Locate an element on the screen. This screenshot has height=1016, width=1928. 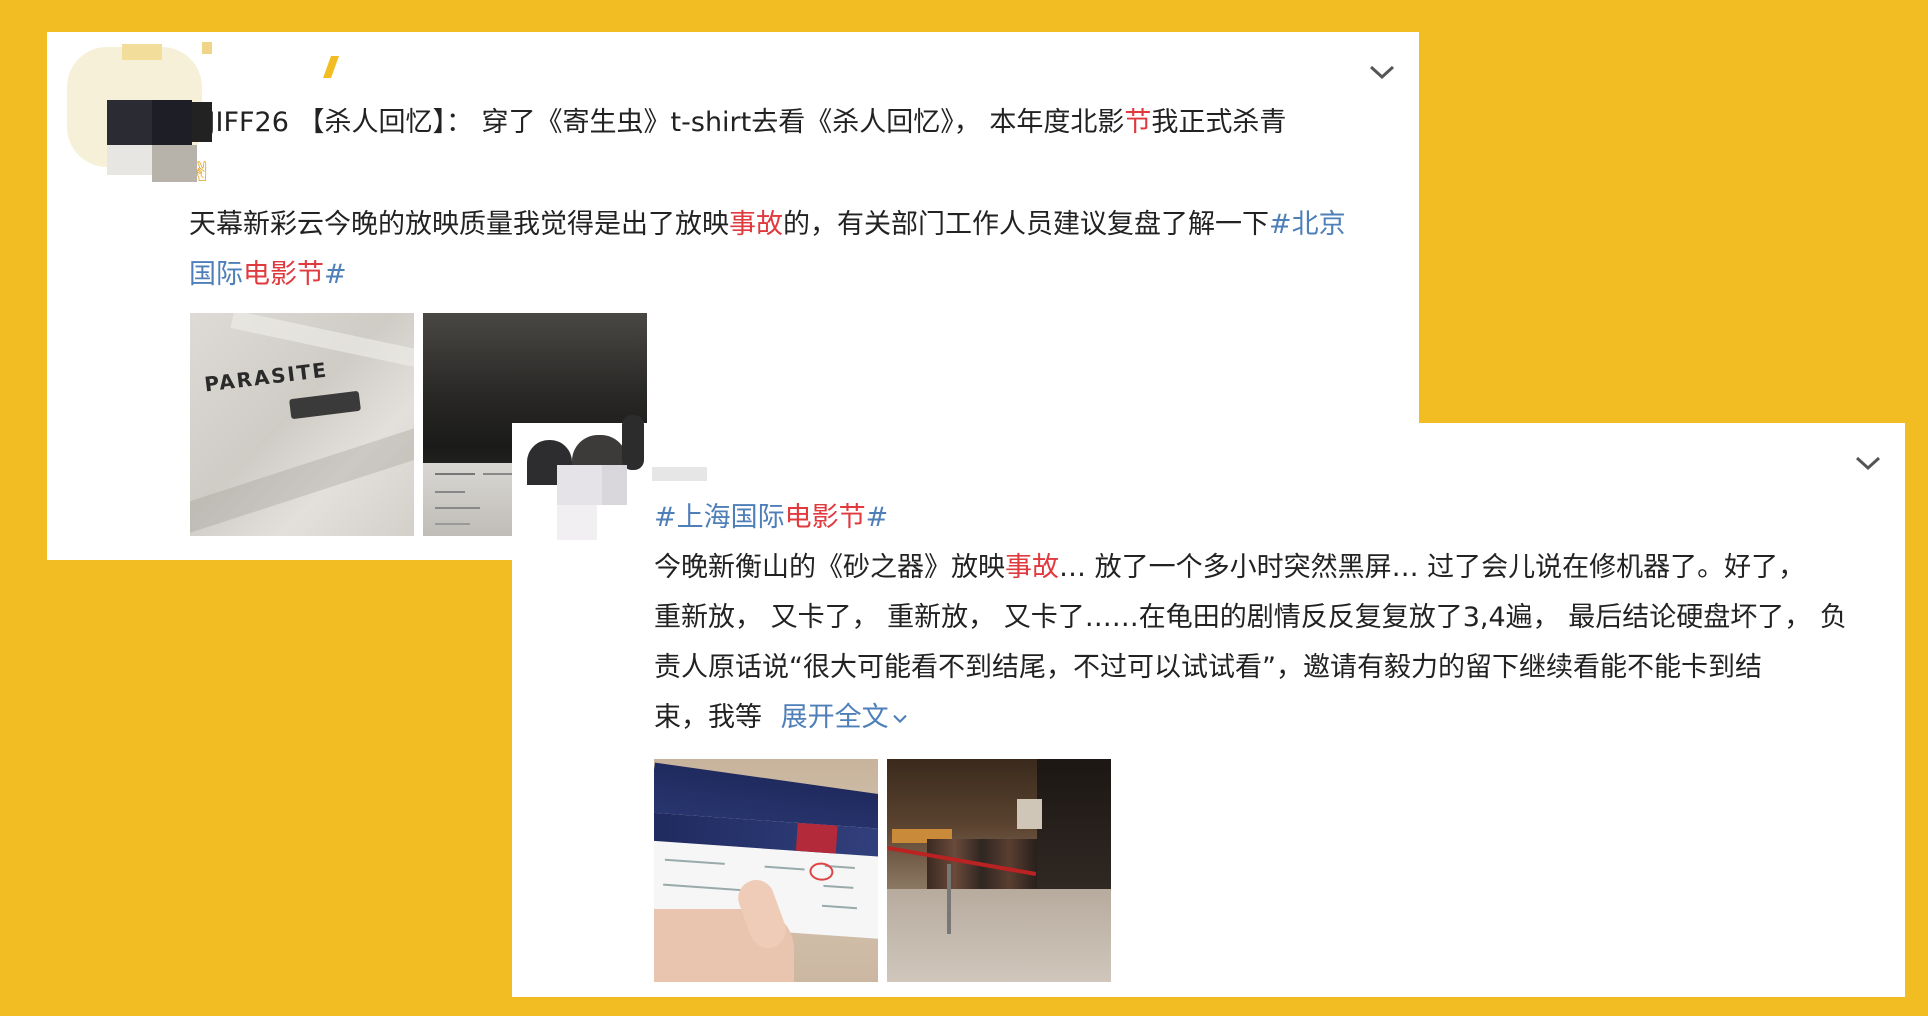
avatar is located at coordinates (584, 485).